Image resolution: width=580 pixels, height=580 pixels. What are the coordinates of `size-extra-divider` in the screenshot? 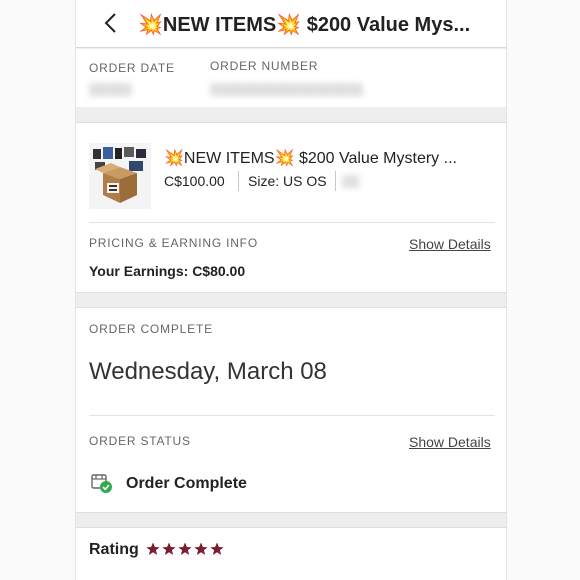 It's located at (335, 181).